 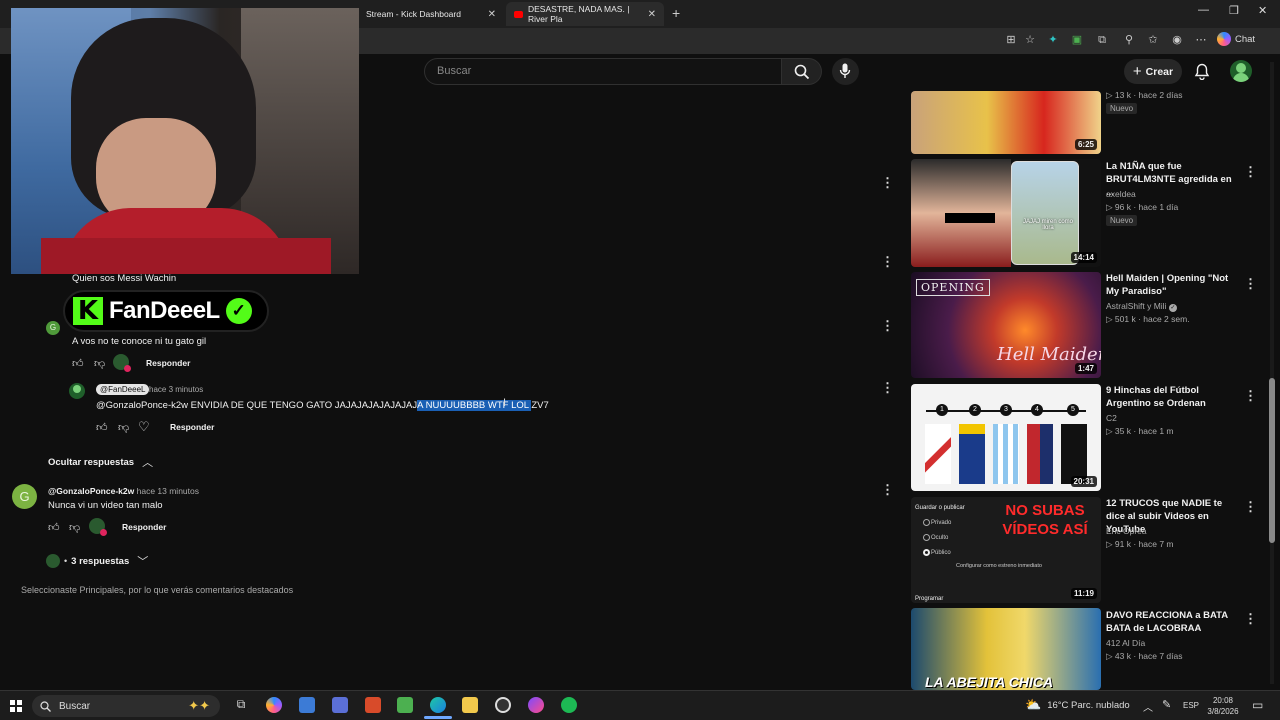 What do you see at coordinates (1077, 705) in the screenshot?
I see `weather-widget: ⛅ 16°C Parc. nublado` at bounding box center [1077, 705].